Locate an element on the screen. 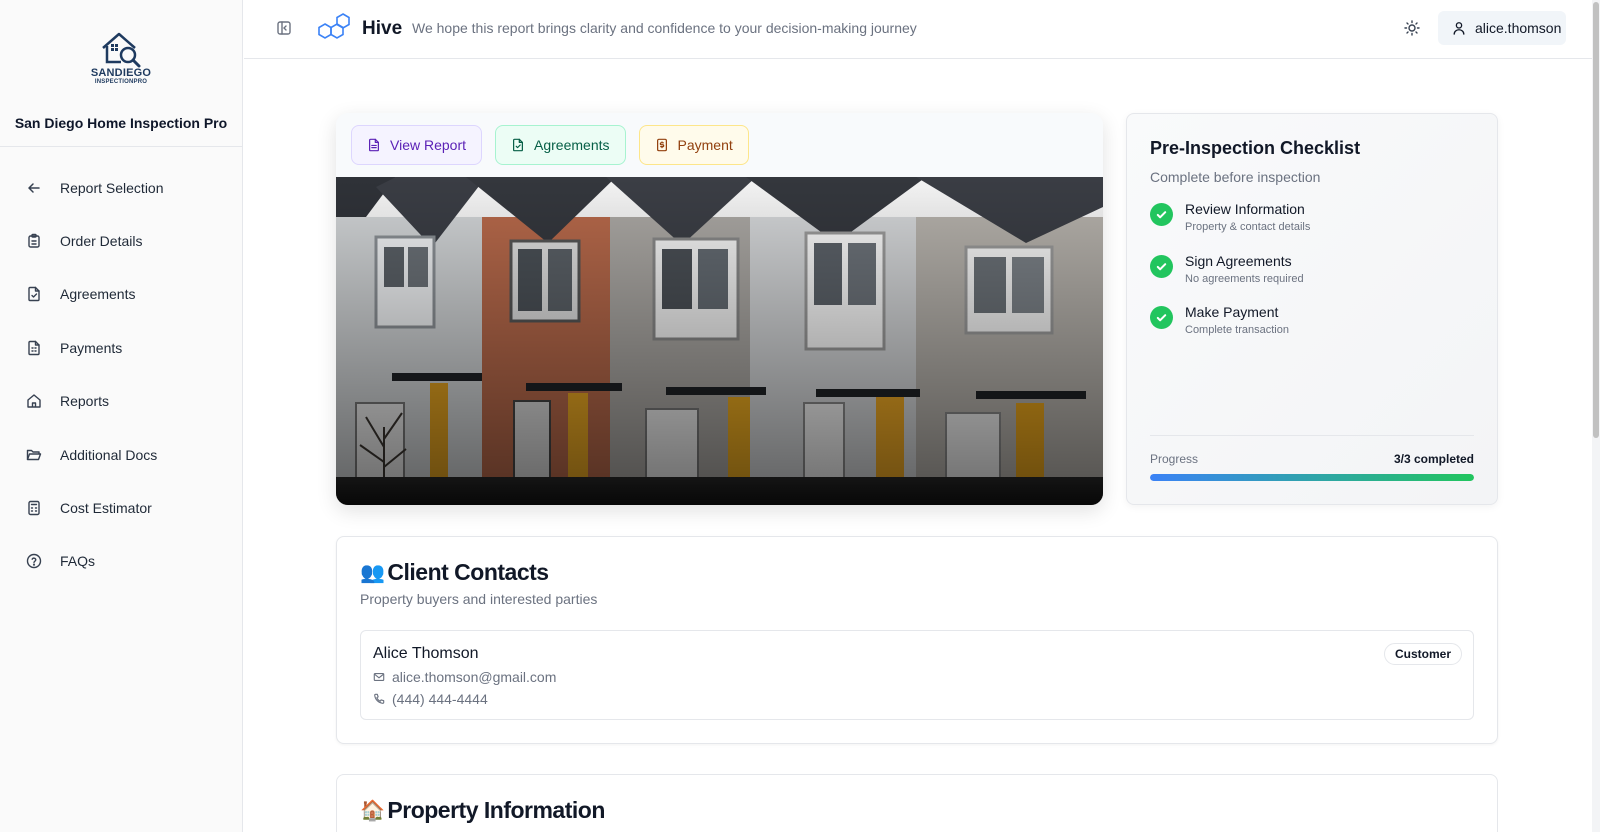  calculator-icon is located at coordinates (34, 508).